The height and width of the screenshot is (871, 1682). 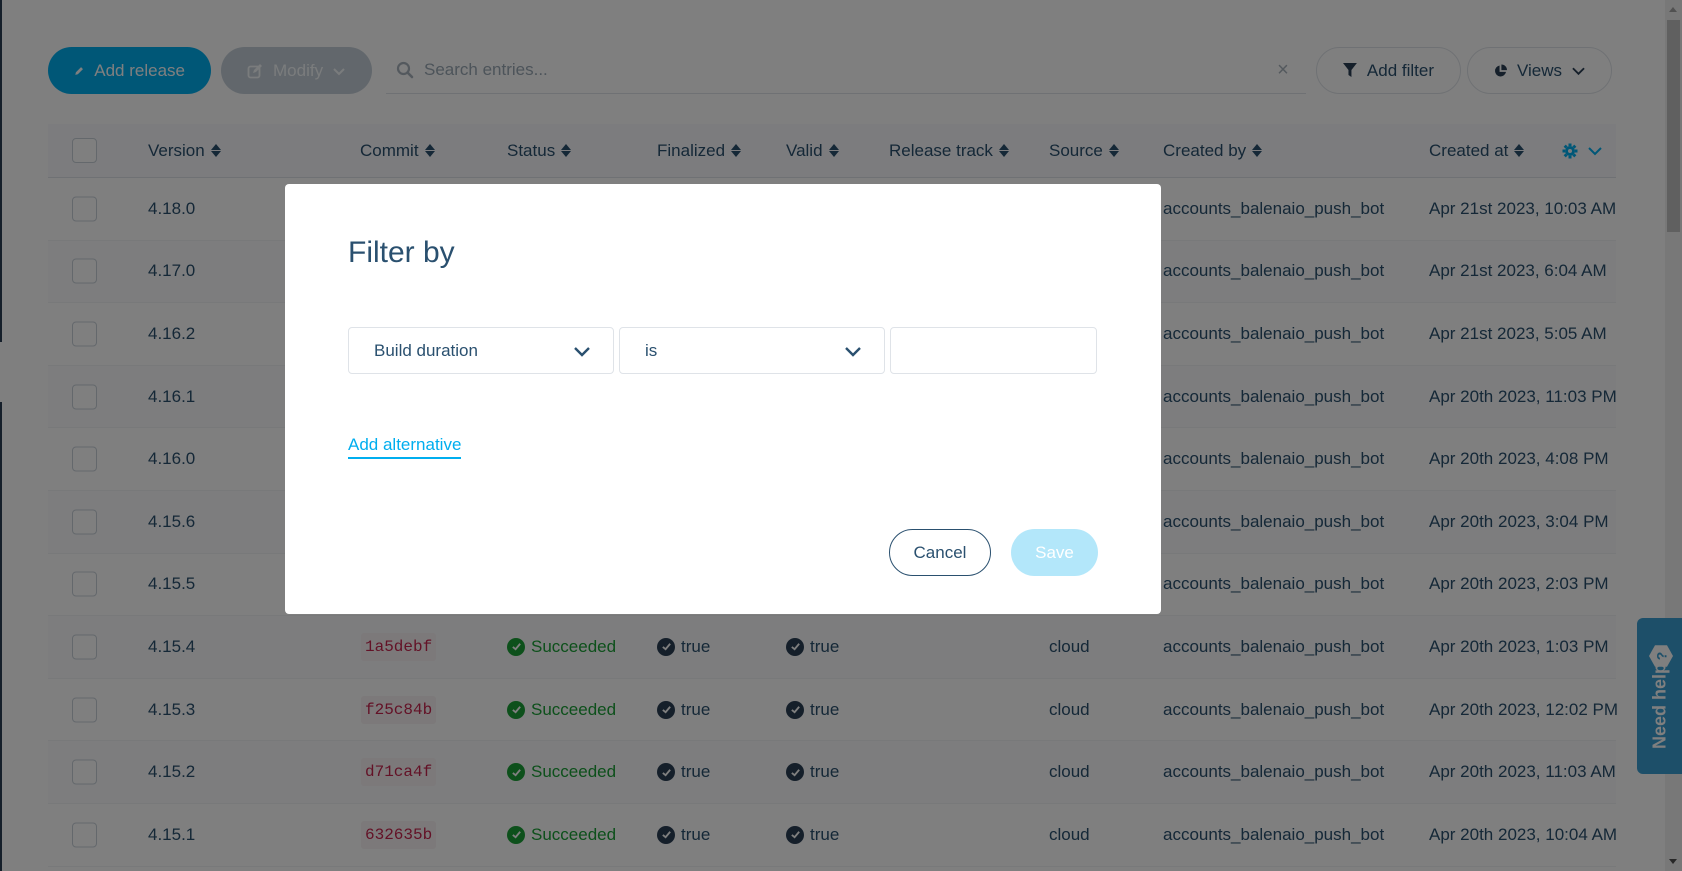 I want to click on filter-field-value: Build duration, so click(x=426, y=350).